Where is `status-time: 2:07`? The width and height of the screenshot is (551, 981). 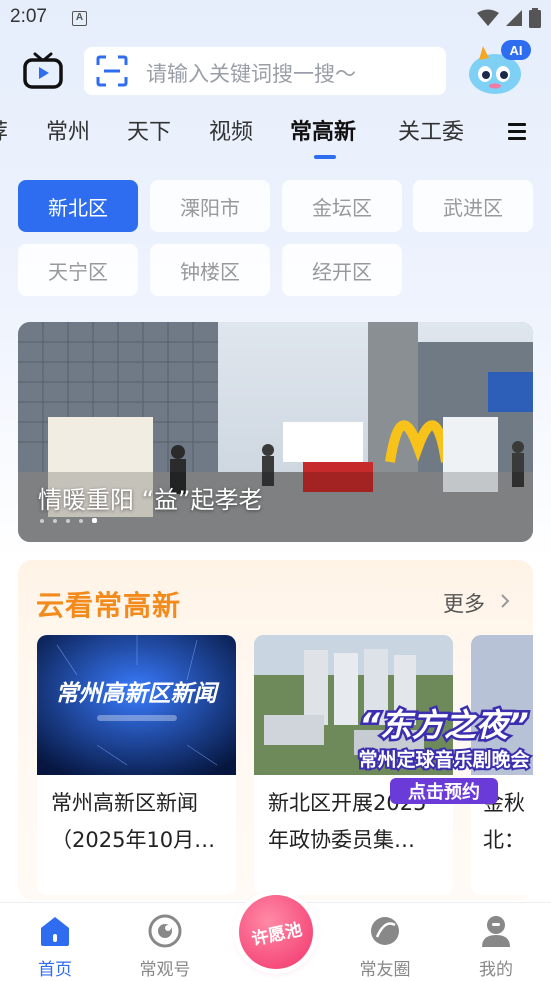 status-time: 2:07 is located at coordinates (28, 16).